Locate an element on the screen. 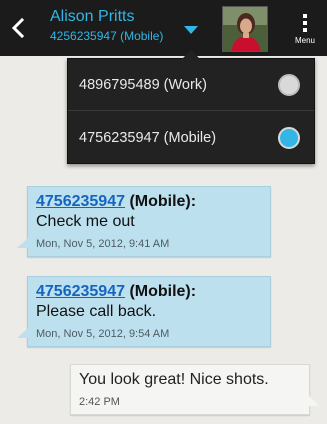  message-timestamp: Mon, Nov 5, 2012, 9:54 AM is located at coordinates (103, 334).